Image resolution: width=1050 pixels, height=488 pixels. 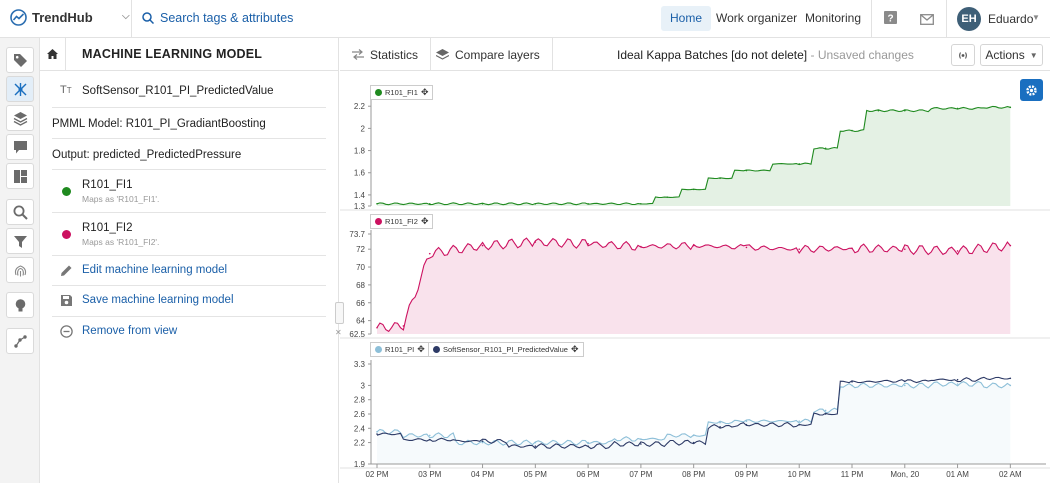 I want to click on avatar: EH, so click(x=969, y=19).